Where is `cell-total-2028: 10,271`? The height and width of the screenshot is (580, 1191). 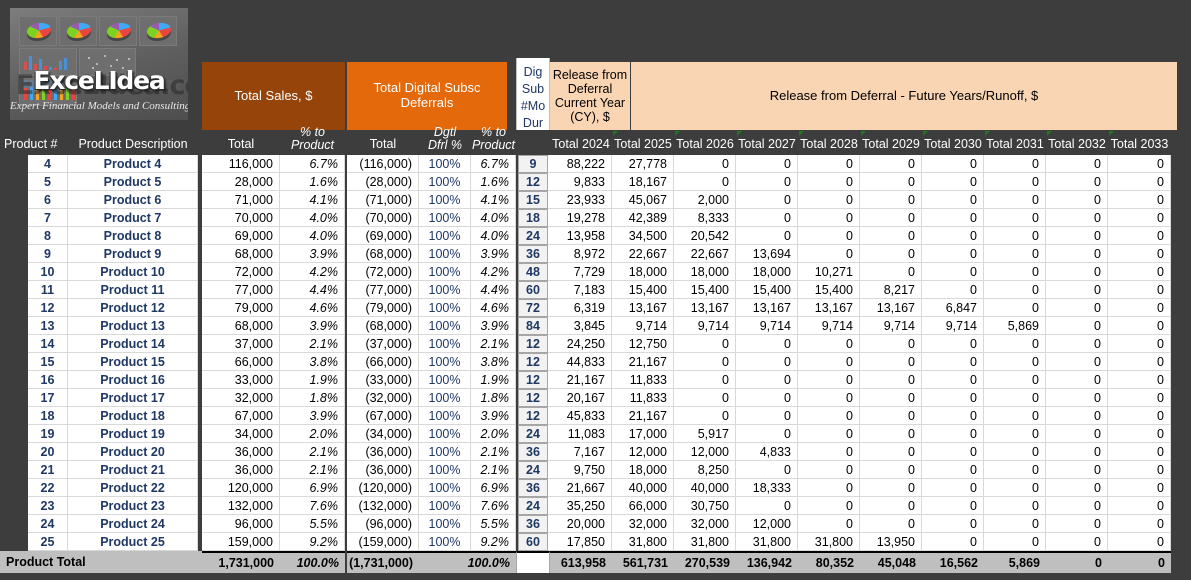
cell-total-2028: 10,271 is located at coordinates (829, 272).